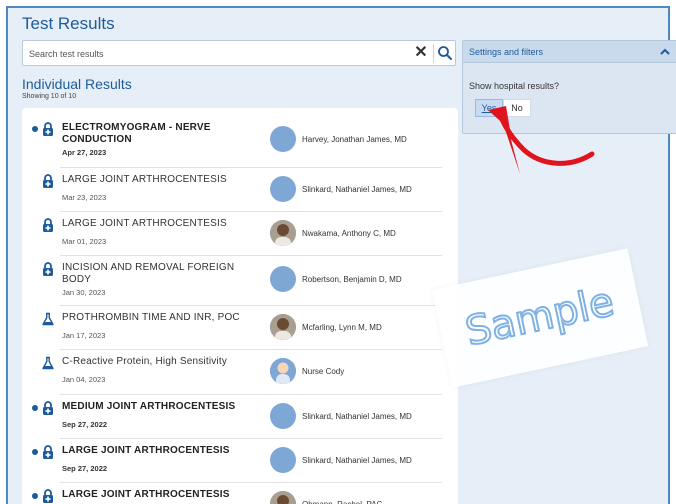 The width and height of the screenshot is (676, 504). I want to click on annotation-arrow-icon, so click(541, 140).